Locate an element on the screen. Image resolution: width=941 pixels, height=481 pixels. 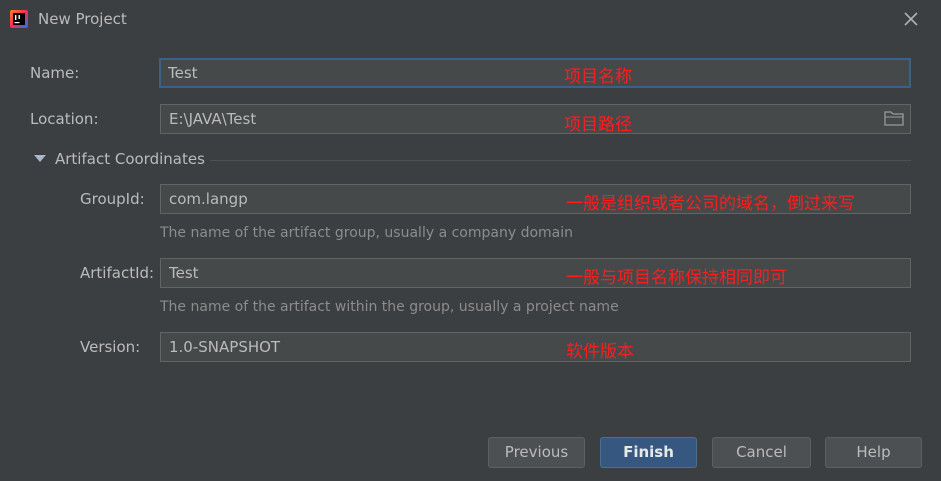
version-annotation: 软件版本 is located at coordinates (600, 352).